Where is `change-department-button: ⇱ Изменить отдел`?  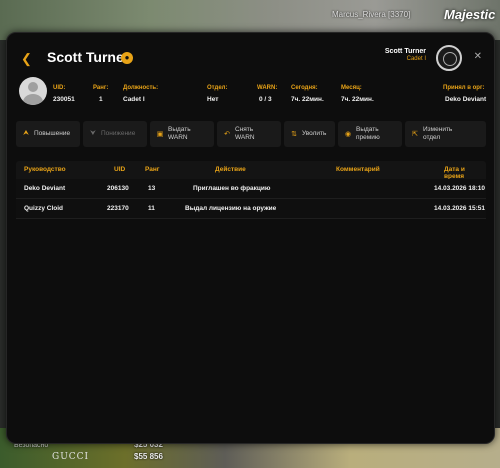
change-department-button: ⇱ Изменить отдел is located at coordinates (445, 134).